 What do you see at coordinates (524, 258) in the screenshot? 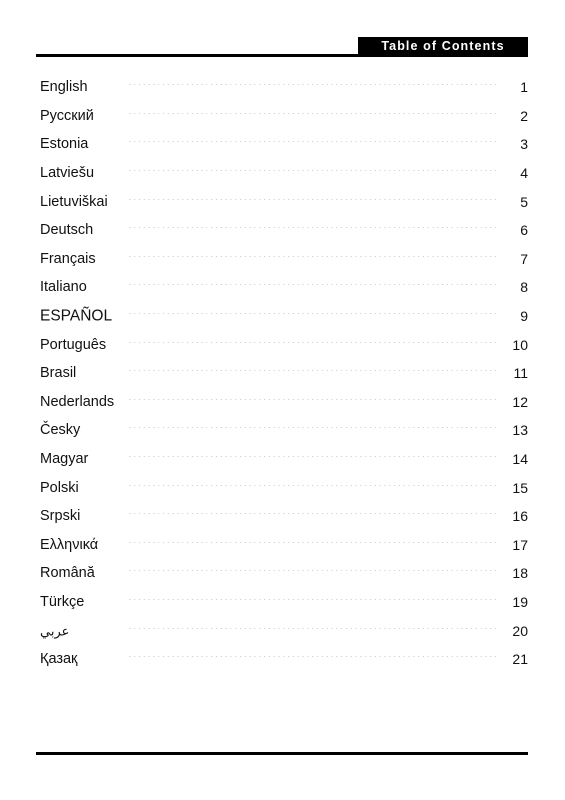
I see `toc-entry-page-number: 7` at bounding box center [524, 258].